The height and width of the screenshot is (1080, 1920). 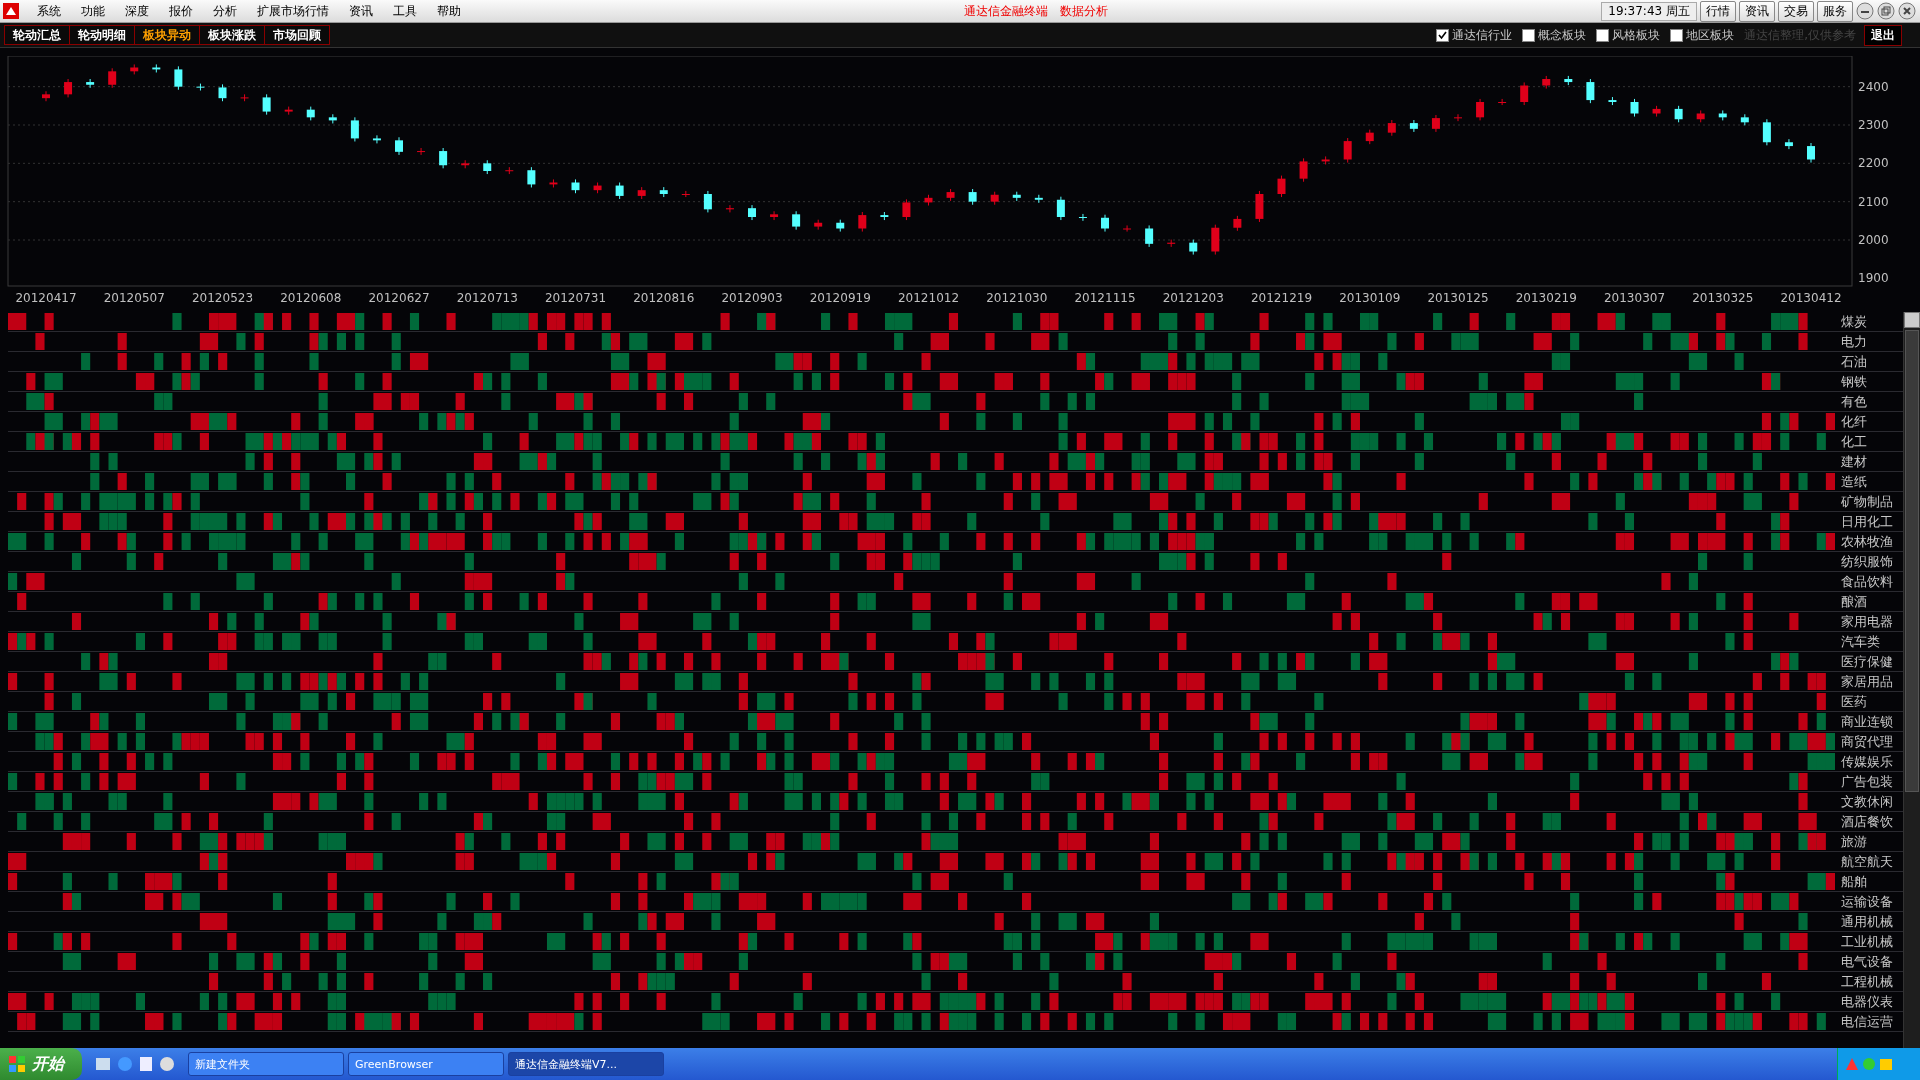 I want to click on menu-item: 功能, so click(x=93, y=11).